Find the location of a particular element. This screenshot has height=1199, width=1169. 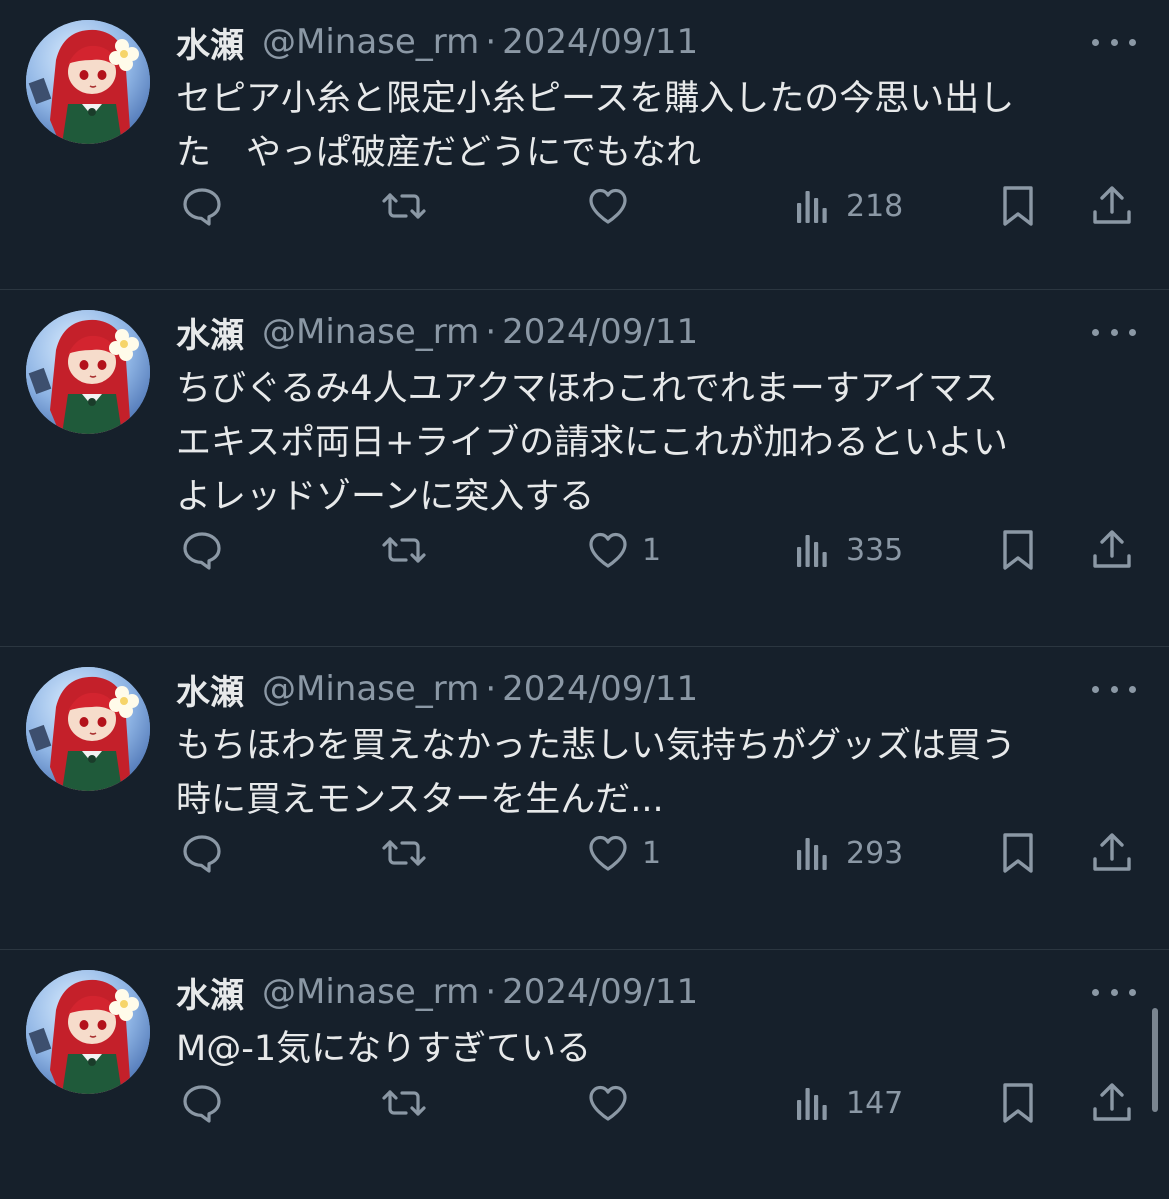

views-button: 147 is located at coordinates (845, 1103).